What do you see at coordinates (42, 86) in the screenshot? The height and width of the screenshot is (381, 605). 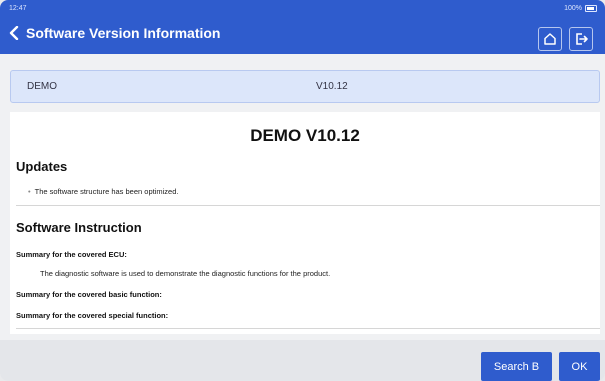 I see `software-name: DEMO` at bounding box center [42, 86].